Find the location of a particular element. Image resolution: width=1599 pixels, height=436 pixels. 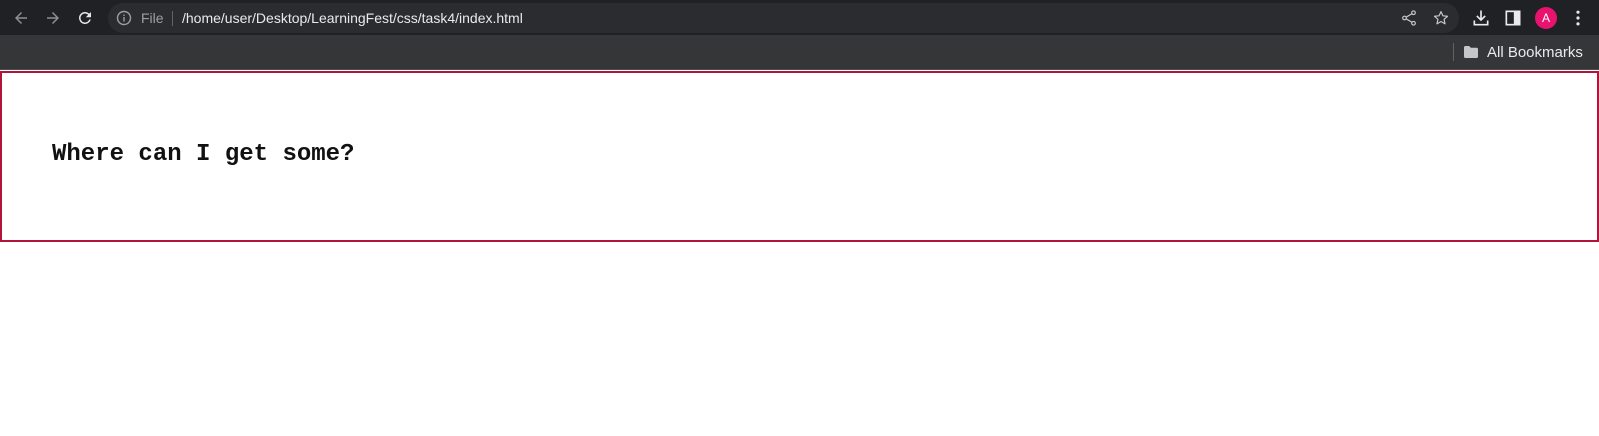

folder-icon is located at coordinates (1471, 52).